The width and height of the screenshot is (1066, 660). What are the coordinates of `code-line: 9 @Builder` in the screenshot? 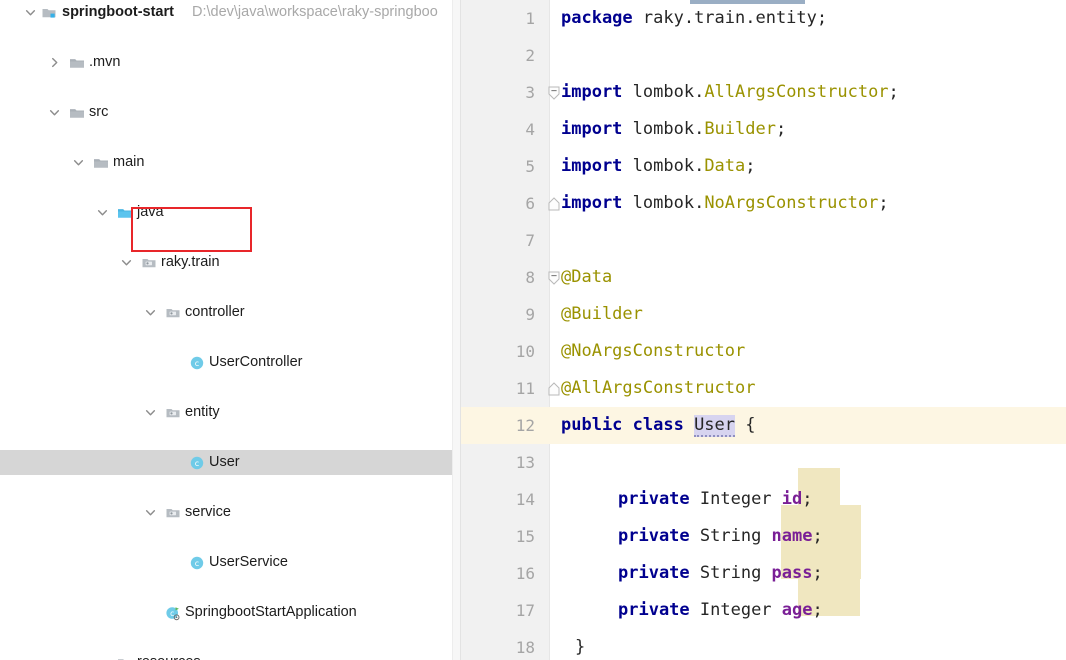 It's located at (763, 314).